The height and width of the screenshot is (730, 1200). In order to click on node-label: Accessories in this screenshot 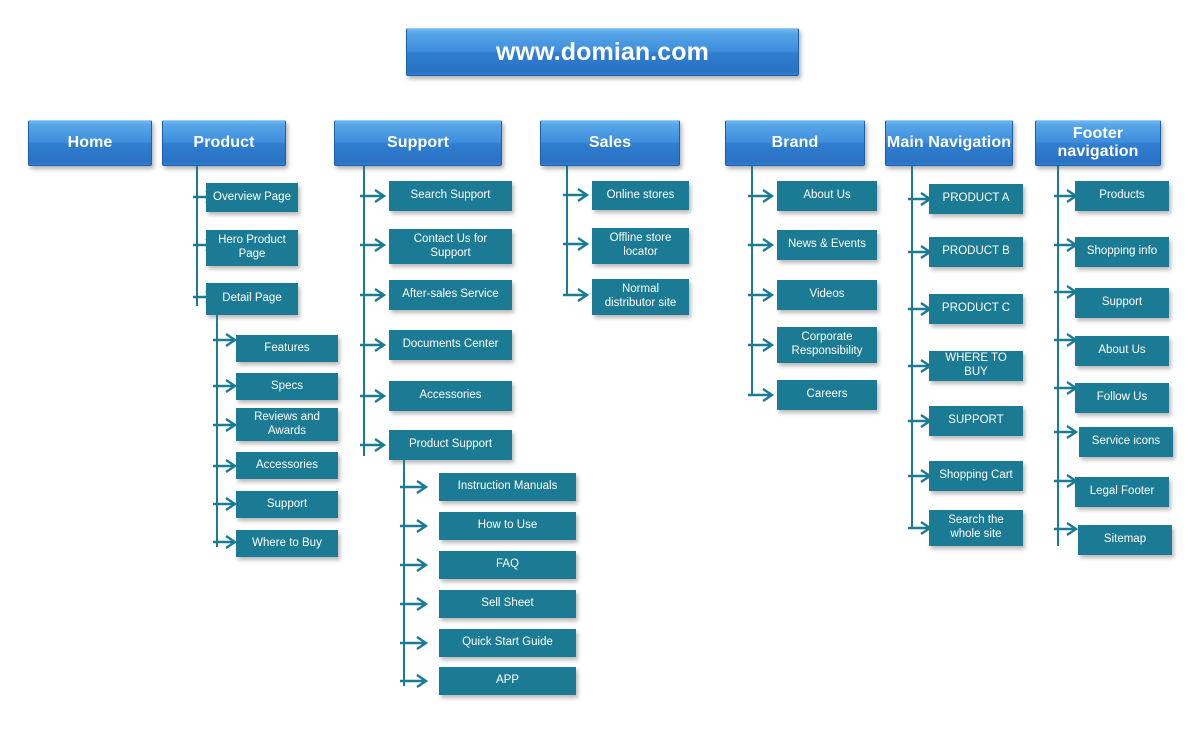, I will do `click(287, 464)`.